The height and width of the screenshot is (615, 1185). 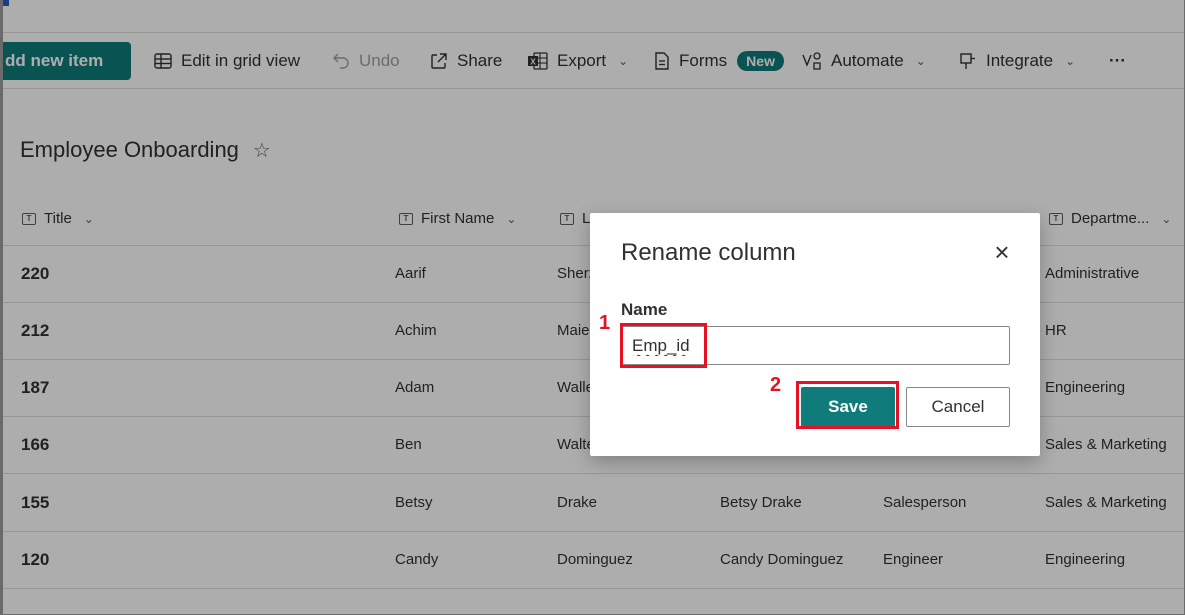 I want to click on step-number-2: 2, so click(x=776, y=385).